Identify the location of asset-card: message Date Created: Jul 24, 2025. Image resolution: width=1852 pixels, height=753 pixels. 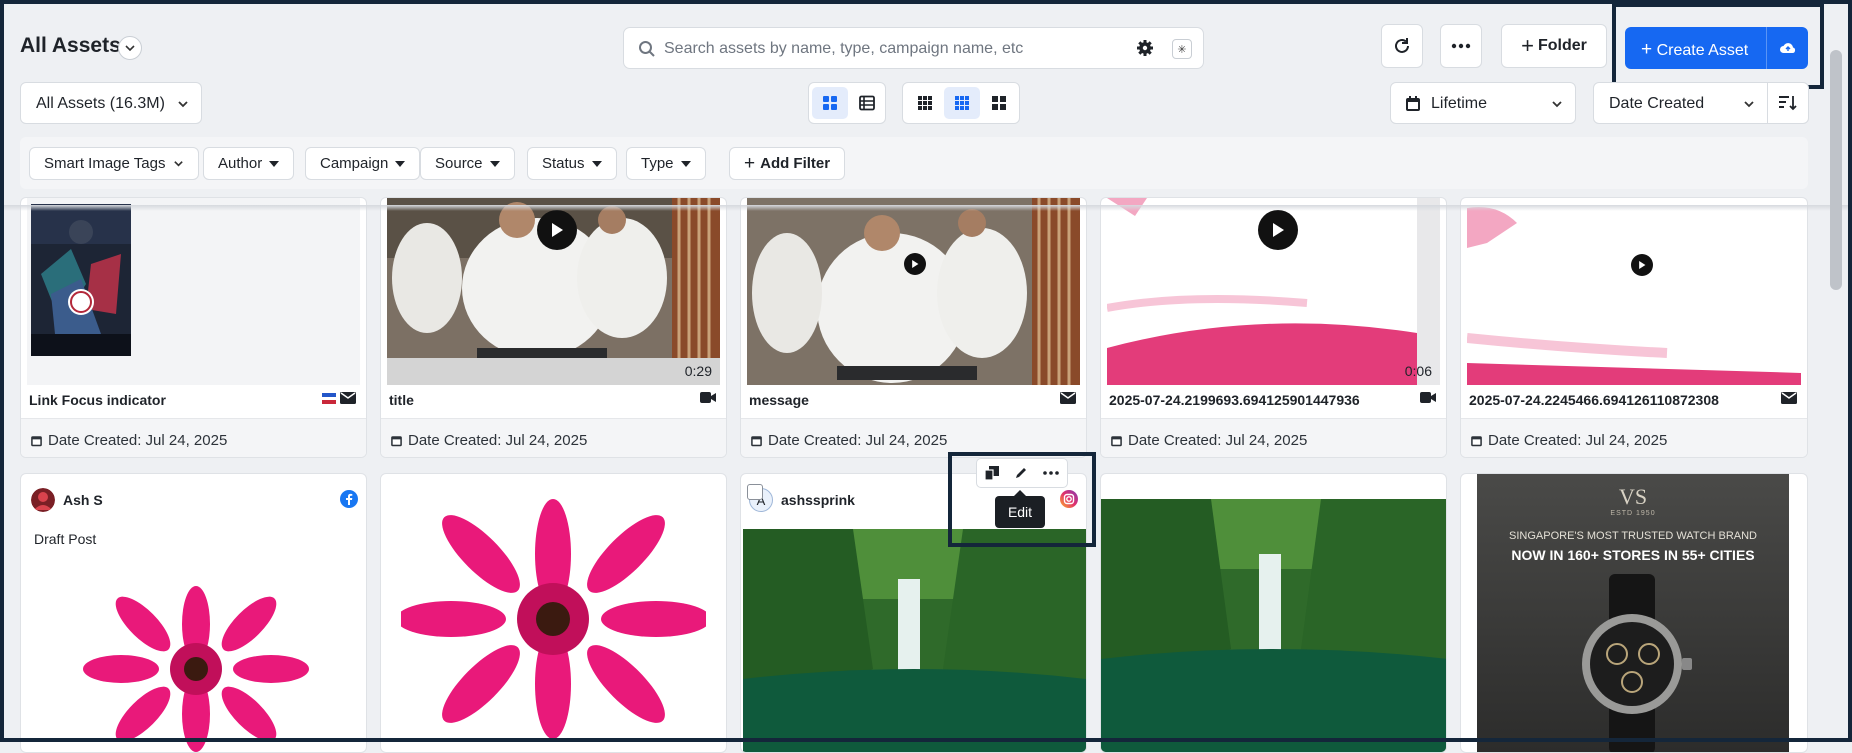
(913, 327).